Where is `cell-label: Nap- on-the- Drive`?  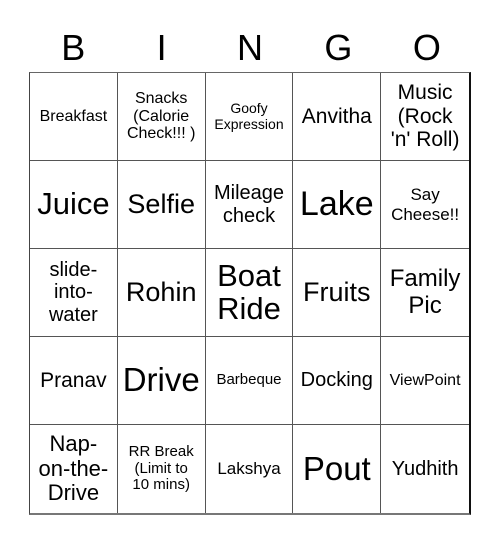
cell-label: Nap- on-the- Drive is located at coordinates (73, 468).